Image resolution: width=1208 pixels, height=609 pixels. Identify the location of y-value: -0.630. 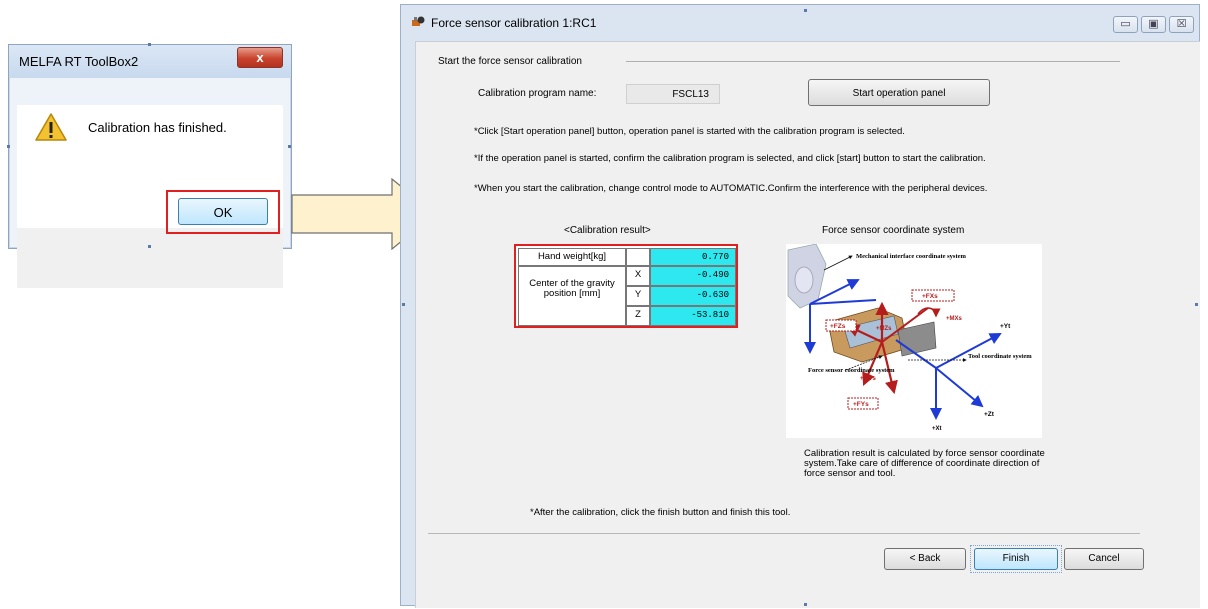
(693, 296).